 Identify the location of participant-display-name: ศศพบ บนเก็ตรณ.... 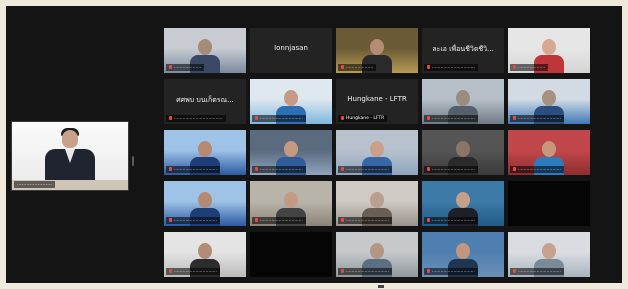
(205, 100).